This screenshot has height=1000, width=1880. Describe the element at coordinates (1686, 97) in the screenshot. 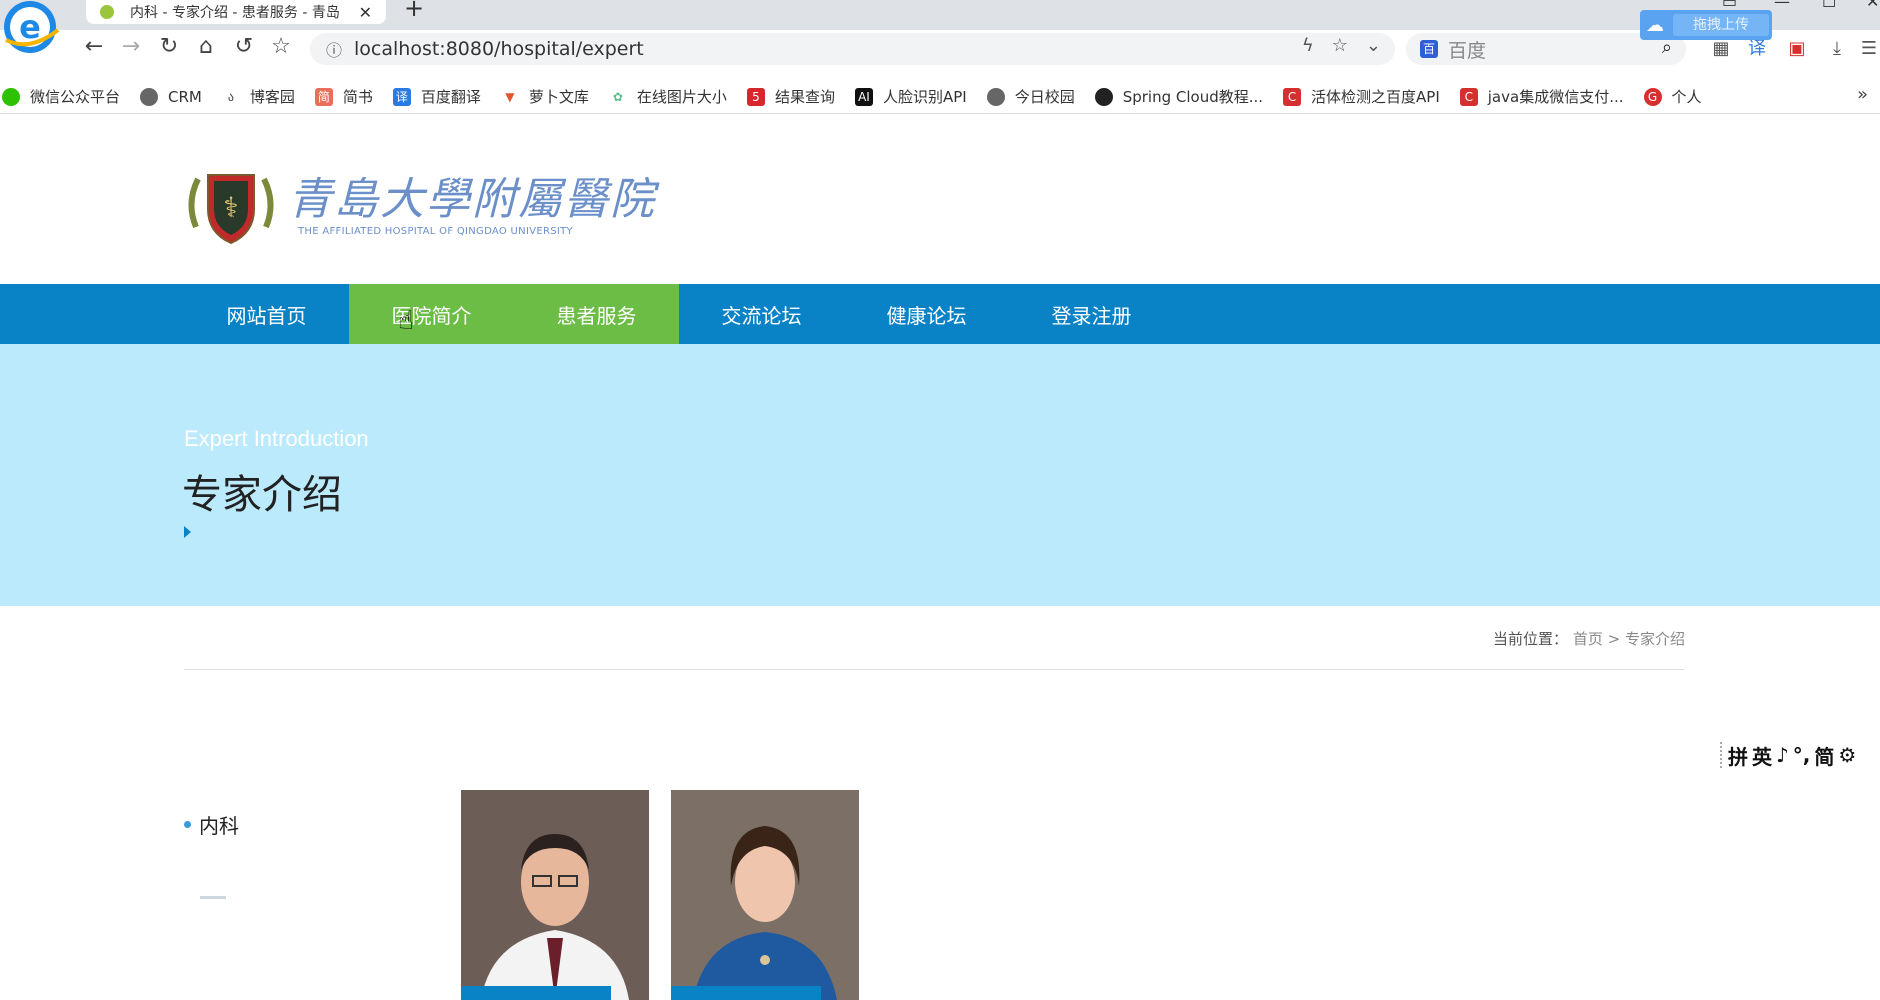

I see `bookmark-label: 个人` at that location.